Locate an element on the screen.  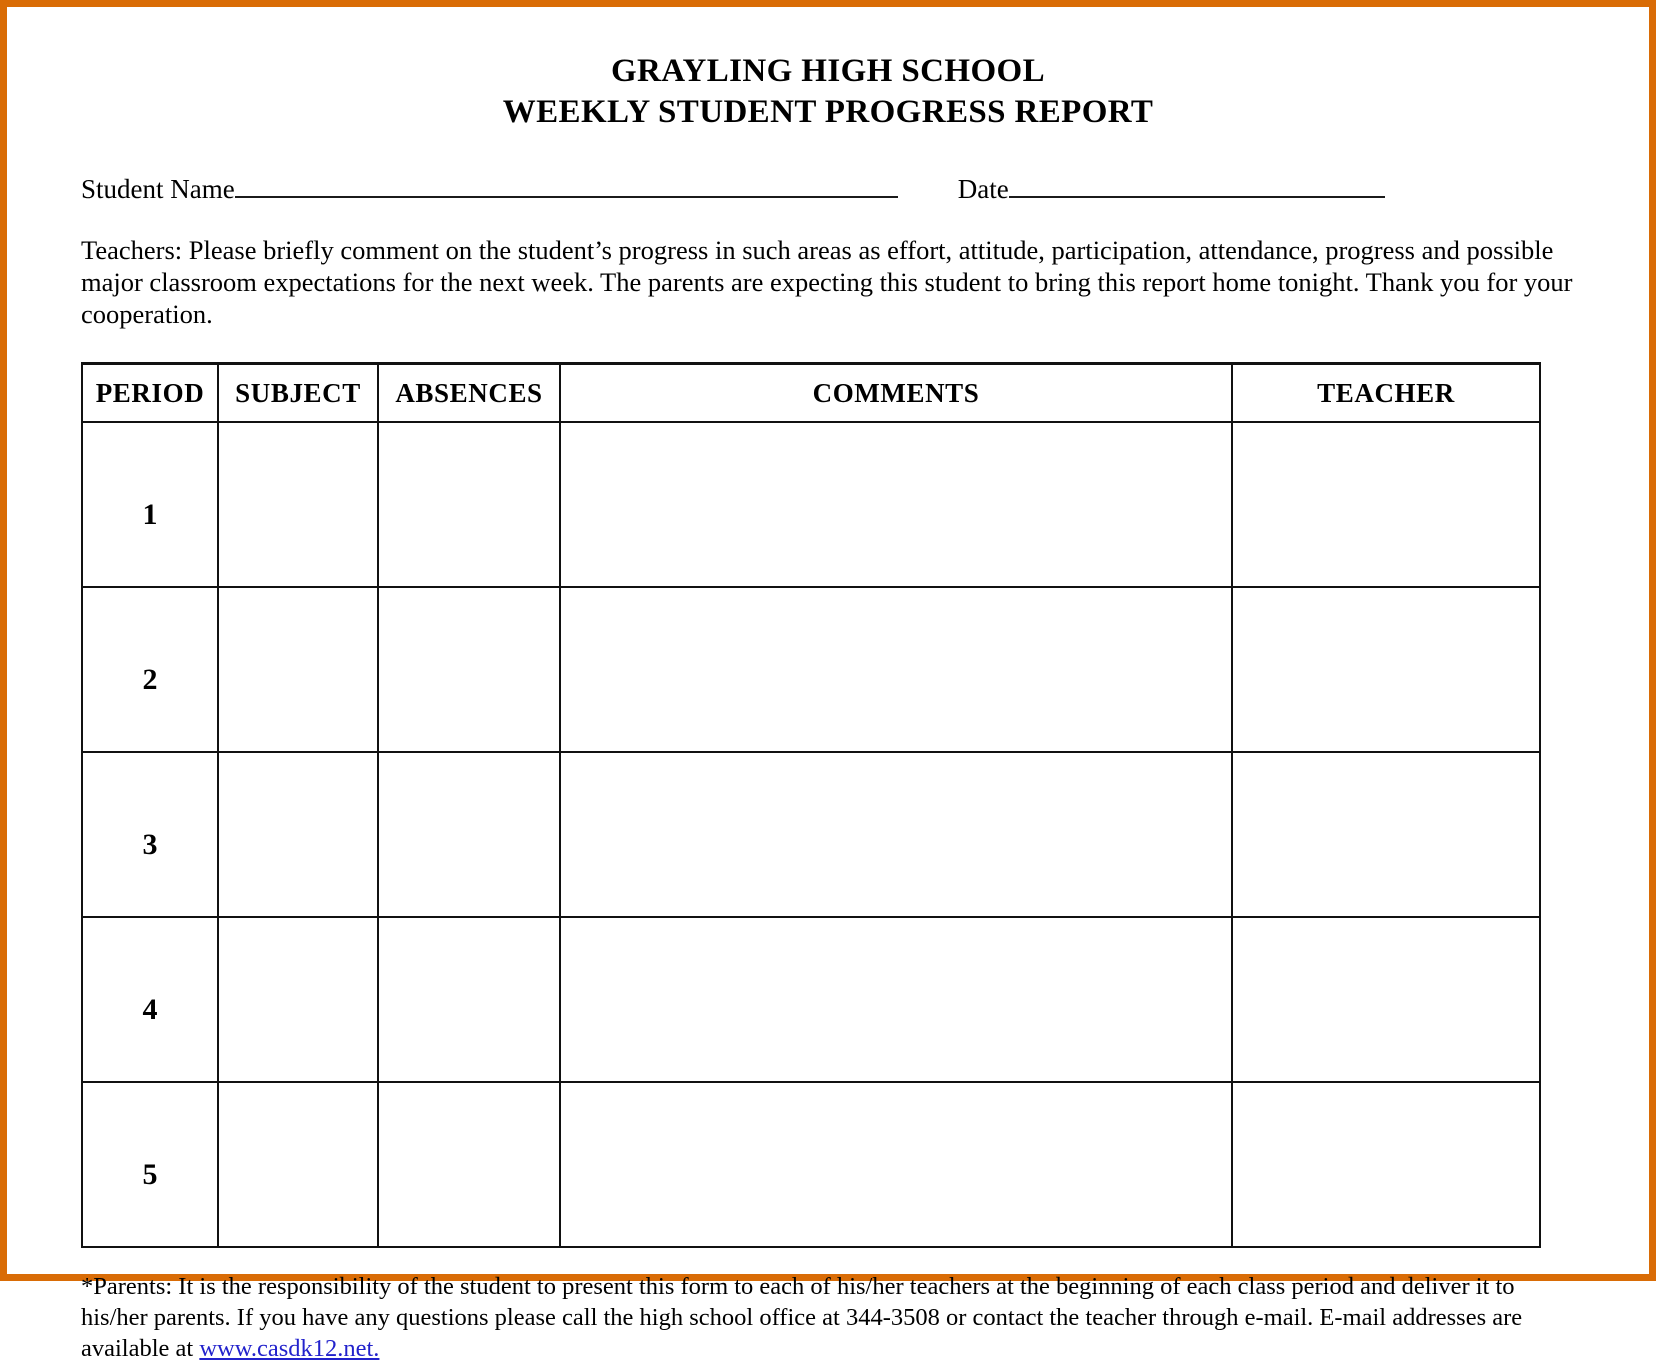
student-name-input is located at coordinates (566, 187).